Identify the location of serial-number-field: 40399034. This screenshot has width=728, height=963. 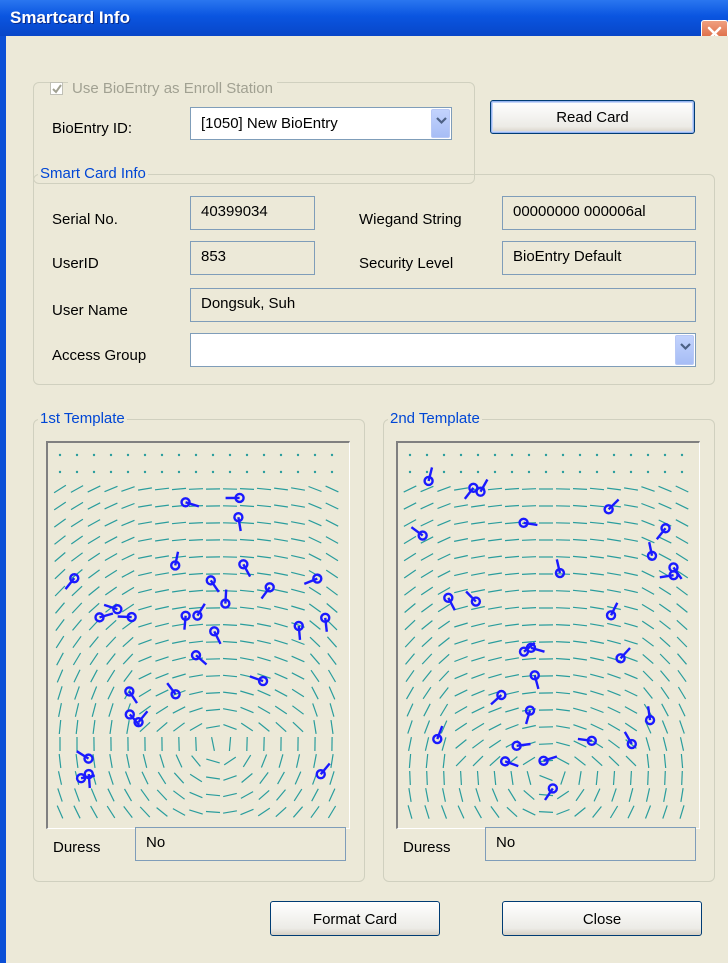
(252, 213).